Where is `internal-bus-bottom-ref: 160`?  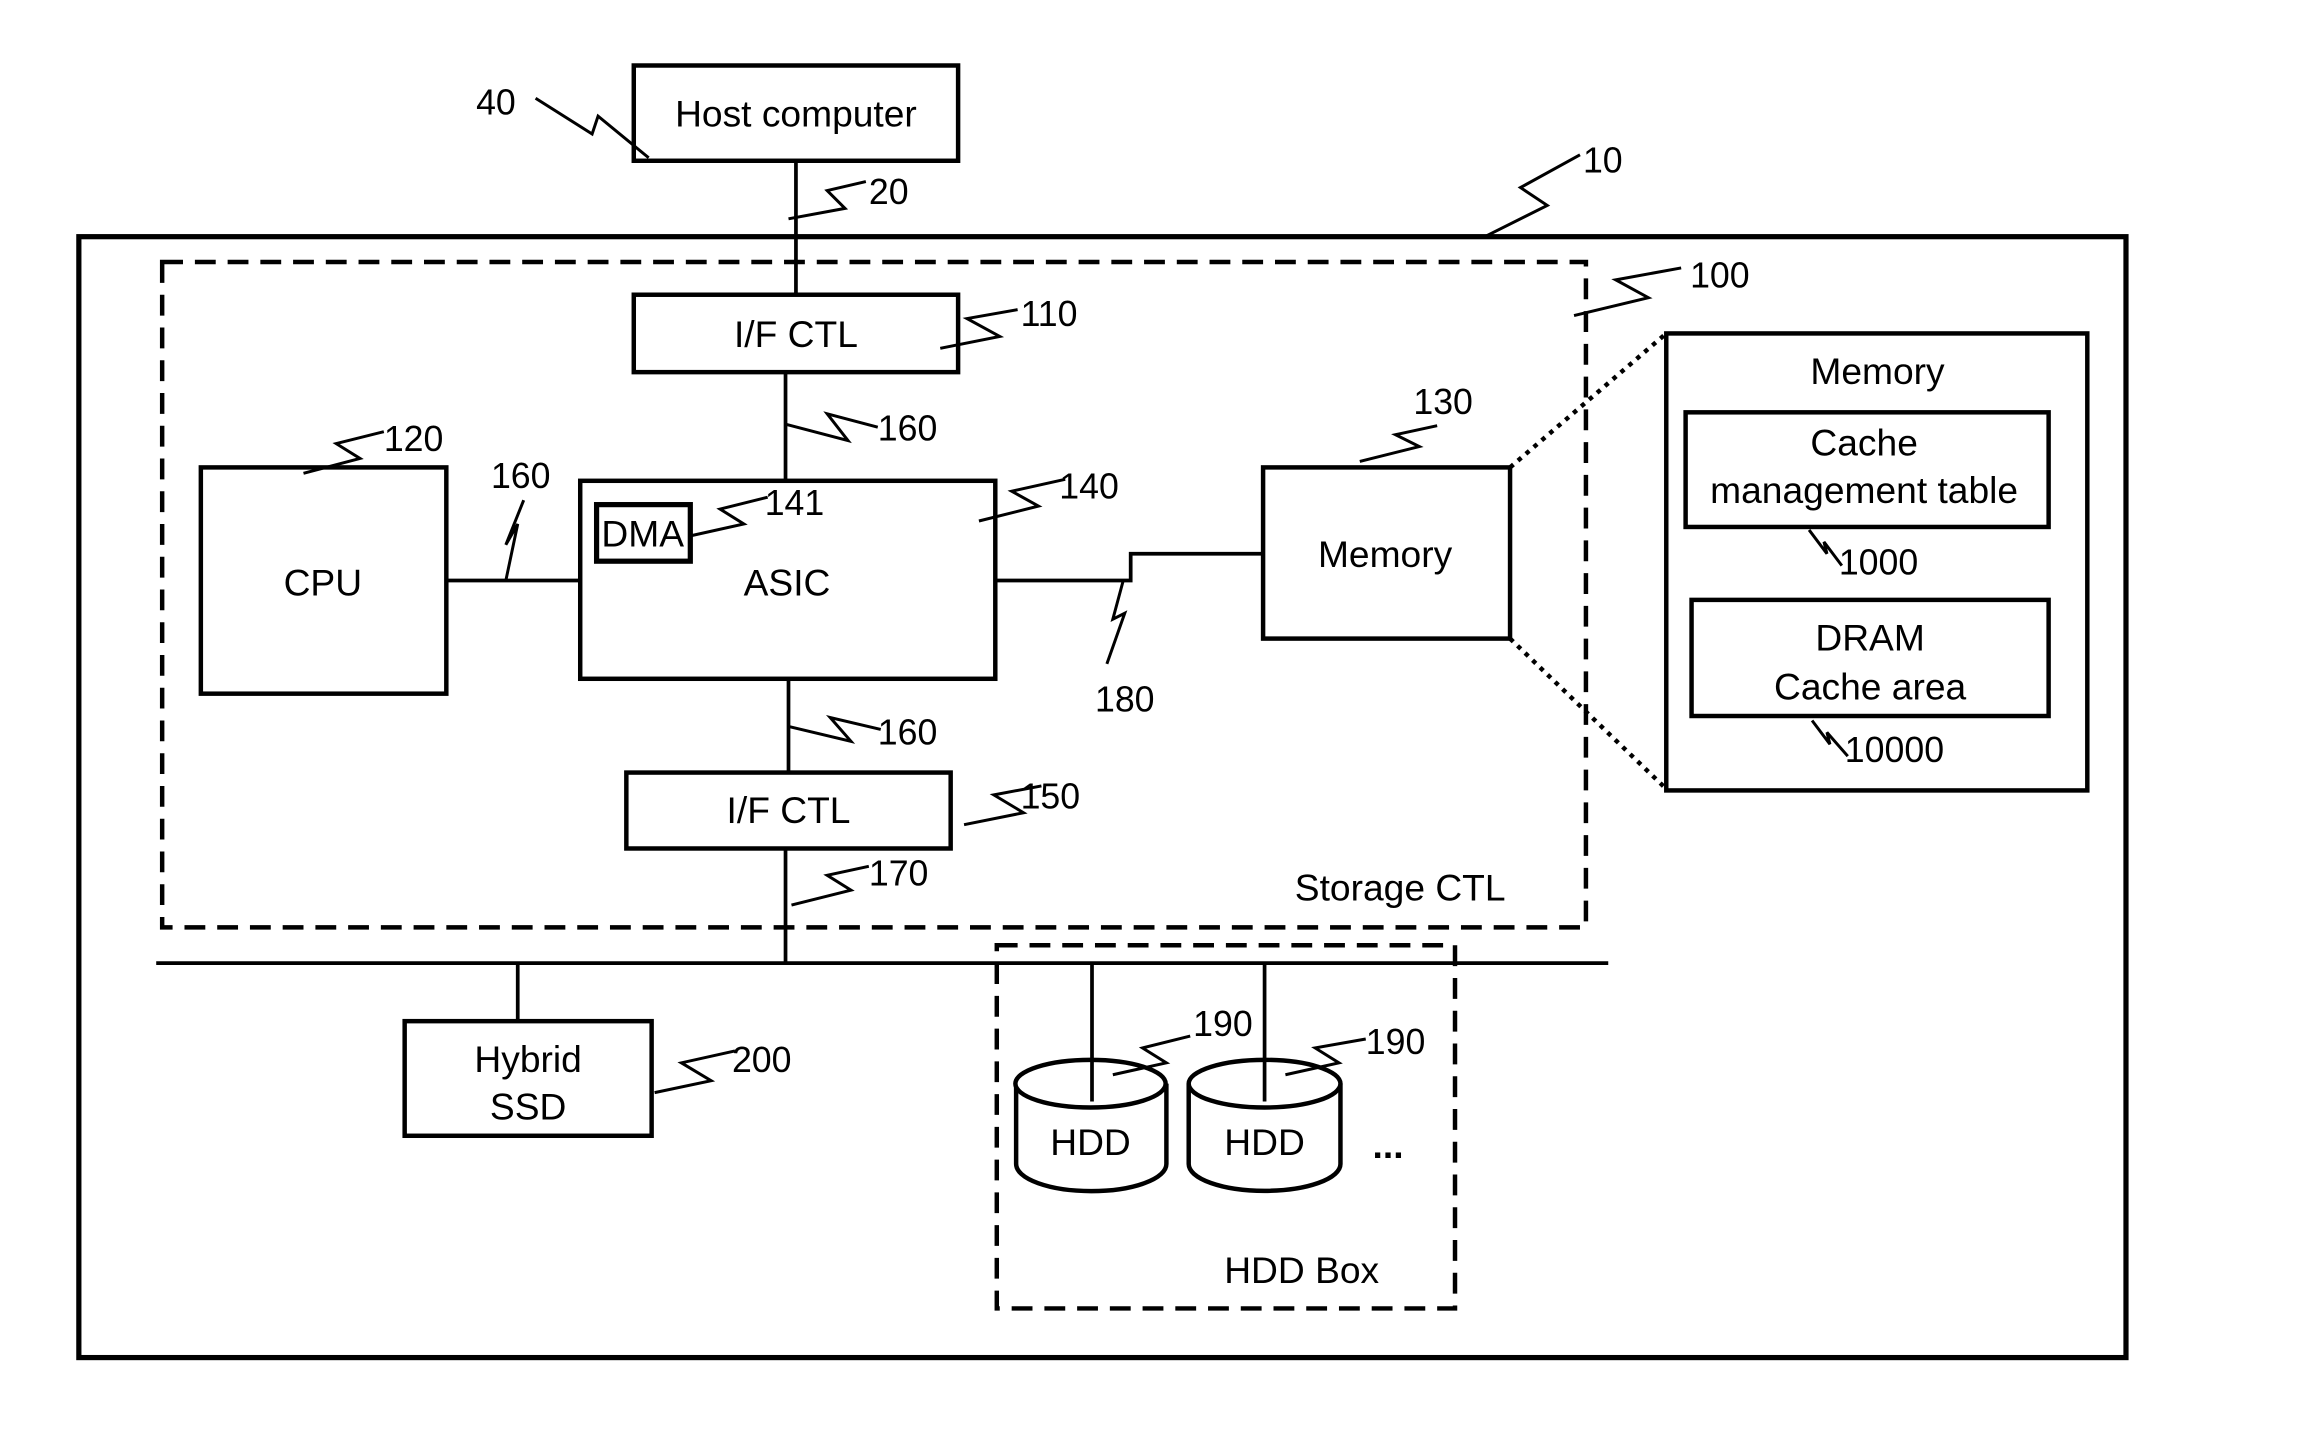
internal-bus-bottom-ref: 160 is located at coordinates (908, 732).